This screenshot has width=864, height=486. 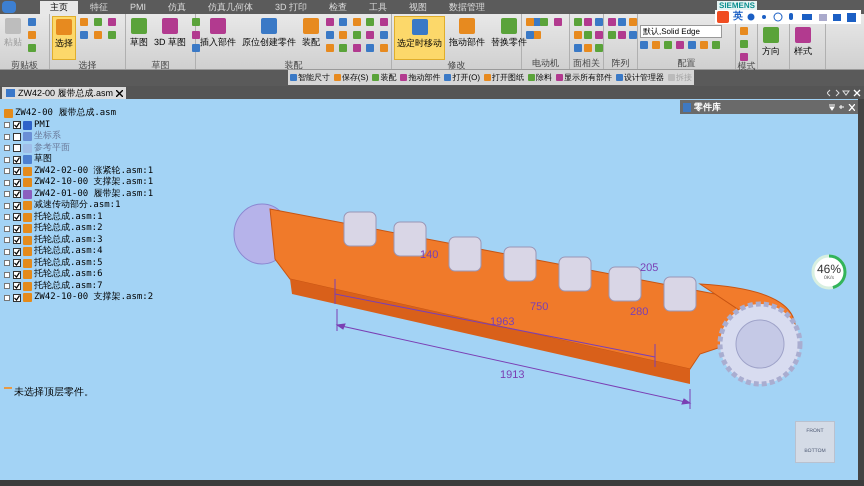 I want to click on configuration-dropdown: 默认,Solid Edge, so click(x=681, y=31).